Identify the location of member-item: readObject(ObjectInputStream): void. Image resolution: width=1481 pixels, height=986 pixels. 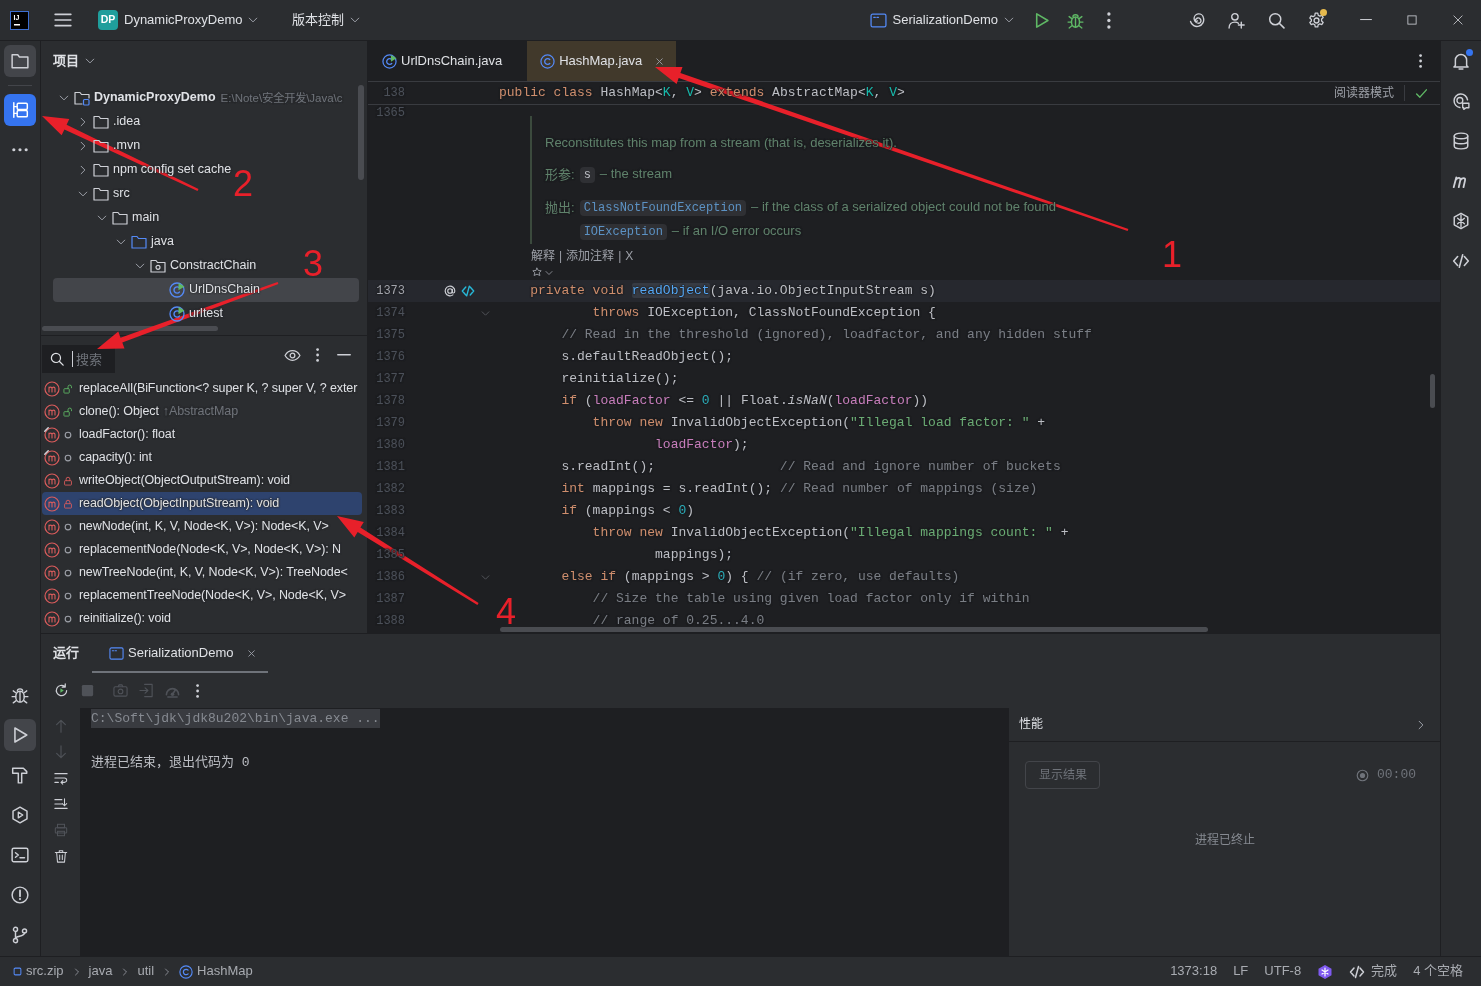
(202, 503).